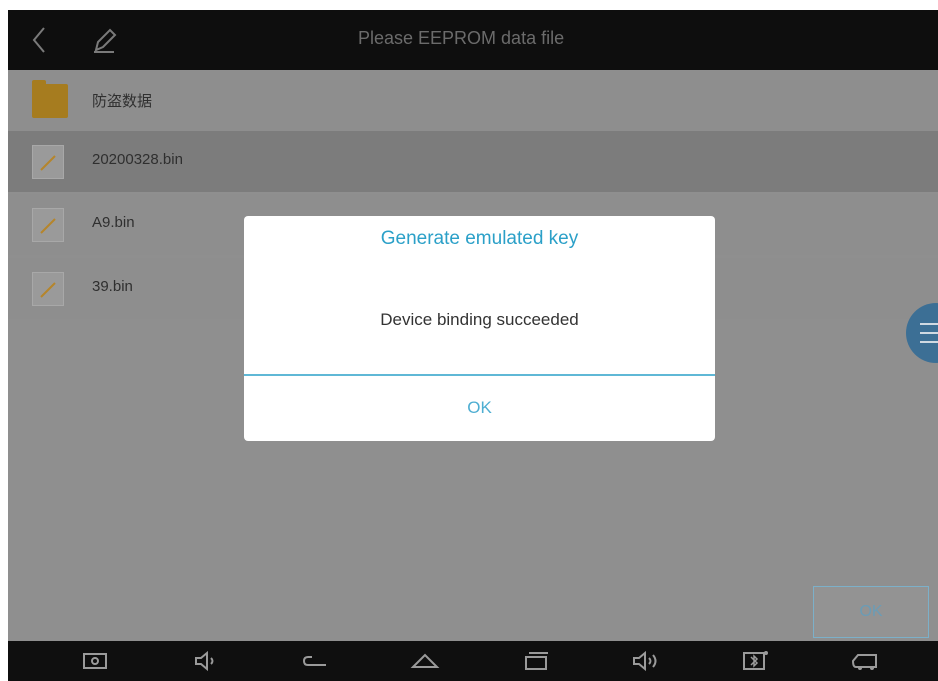 This screenshot has width=938, height=681. I want to click on menu-icon, so click(929, 324).